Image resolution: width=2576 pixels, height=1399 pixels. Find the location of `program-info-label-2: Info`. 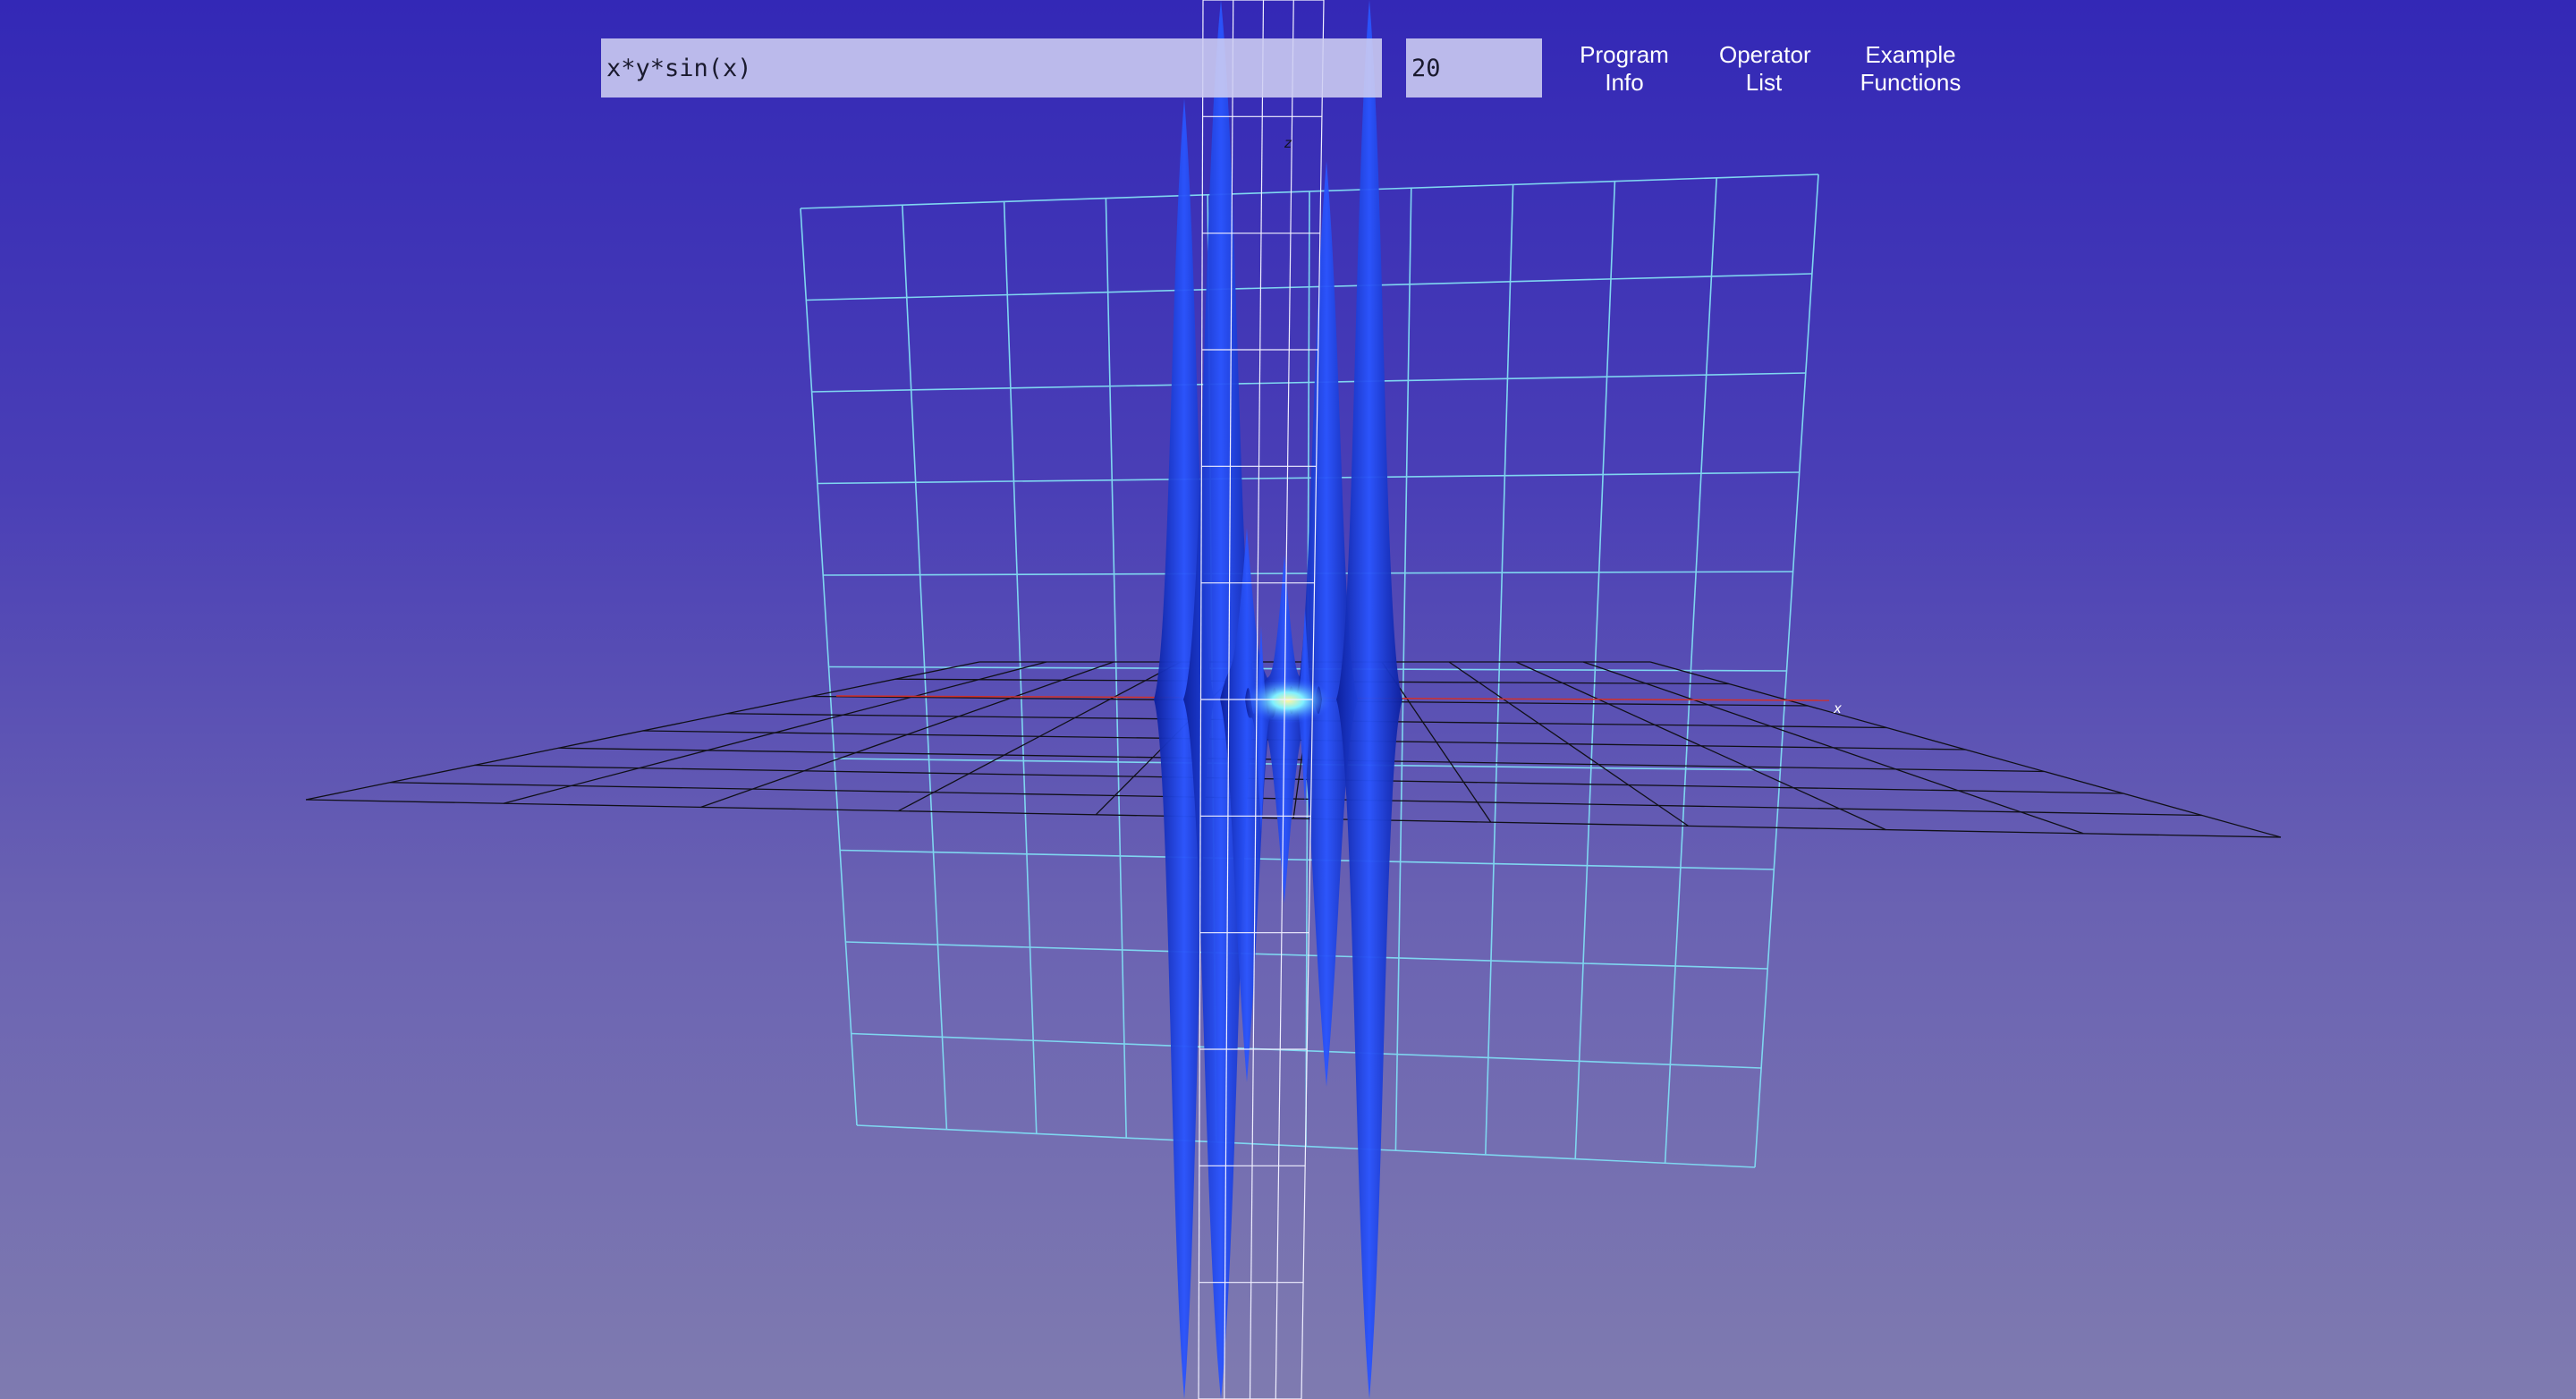

program-info-label-2: Info is located at coordinates (1624, 82).